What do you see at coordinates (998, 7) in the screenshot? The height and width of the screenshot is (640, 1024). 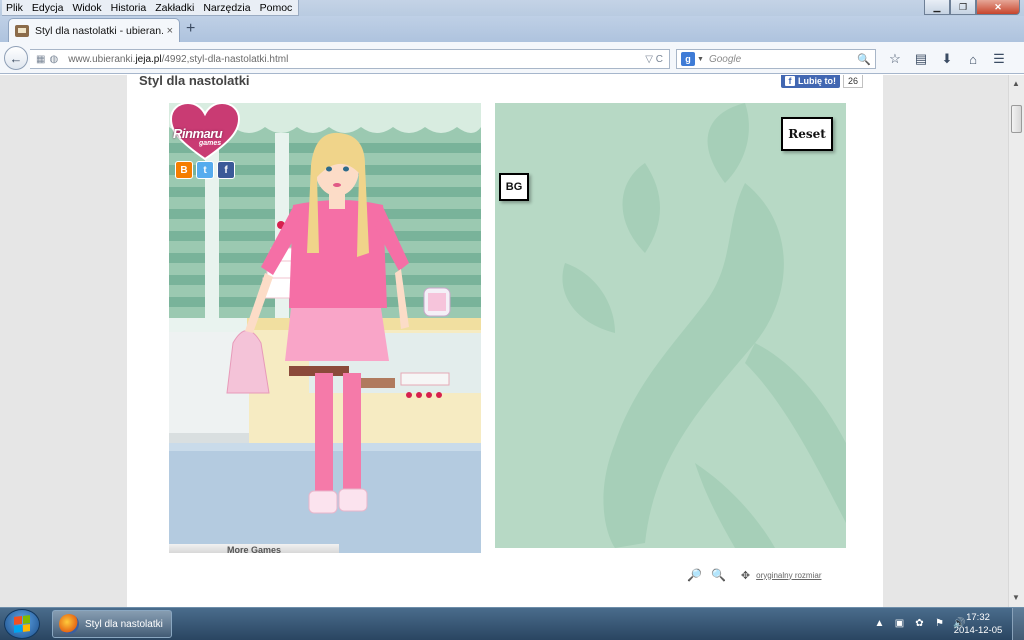 I see `close-button: ✕` at bounding box center [998, 7].